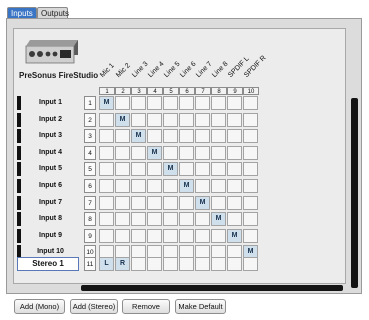 The image size is (369, 320). I want to click on row-label: Input 3, so click(50, 136).